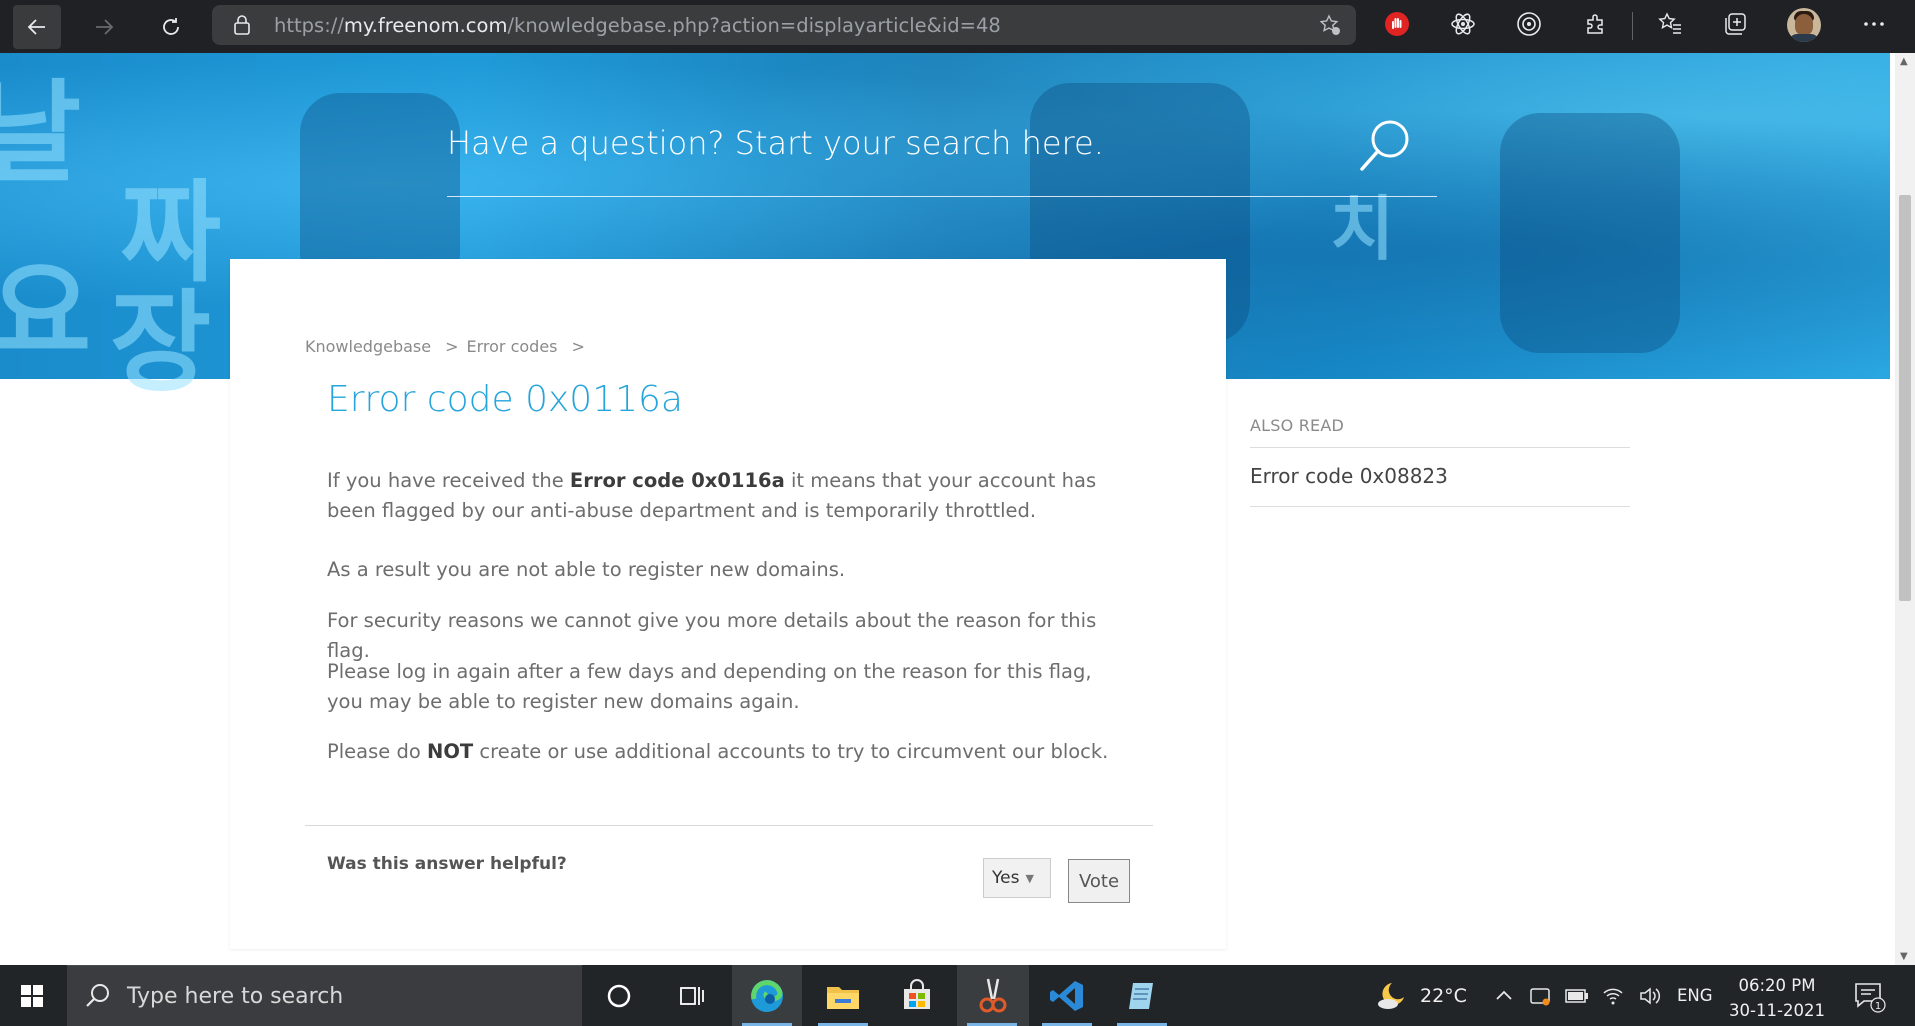 This screenshot has width=1915, height=1026. I want to click on helpful-question: Was this answer helpful?, so click(447, 864).